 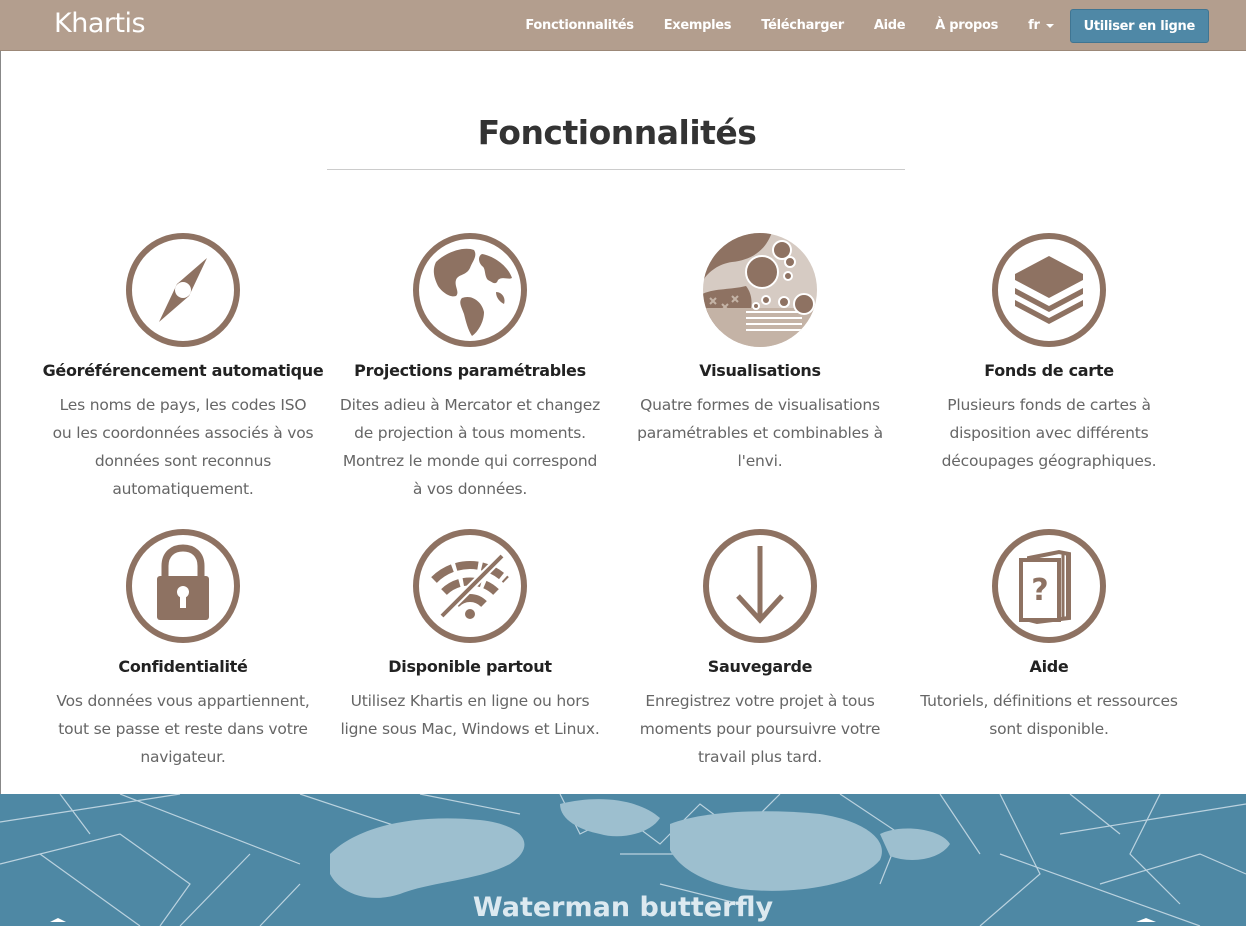 What do you see at coordinates (470, 290) in the screenshot?
I see `globe-icon` at bounding box center [470, 290].